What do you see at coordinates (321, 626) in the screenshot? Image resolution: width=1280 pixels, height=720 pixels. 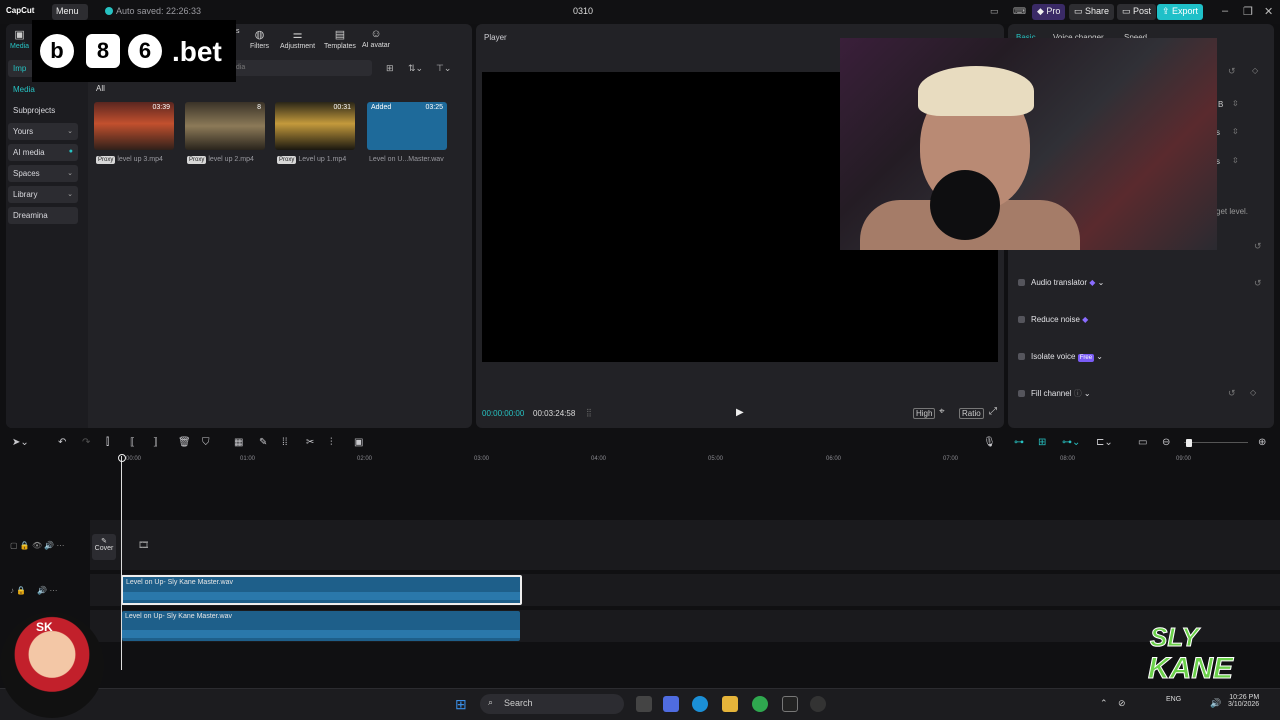 I see `audio-clip: Level on Up- Sly Kane Master.wav` at bounding box center [321, 626].